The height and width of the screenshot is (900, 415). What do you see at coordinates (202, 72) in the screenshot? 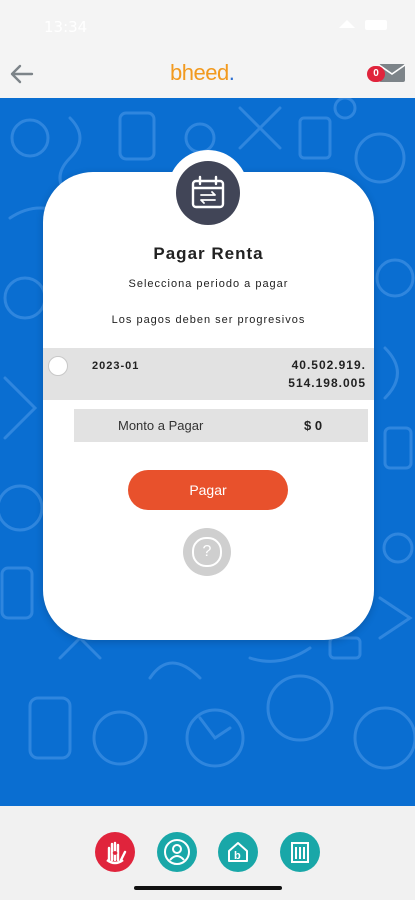
I see `bheed-logo: bheed.` at bounding box center [202, 72].